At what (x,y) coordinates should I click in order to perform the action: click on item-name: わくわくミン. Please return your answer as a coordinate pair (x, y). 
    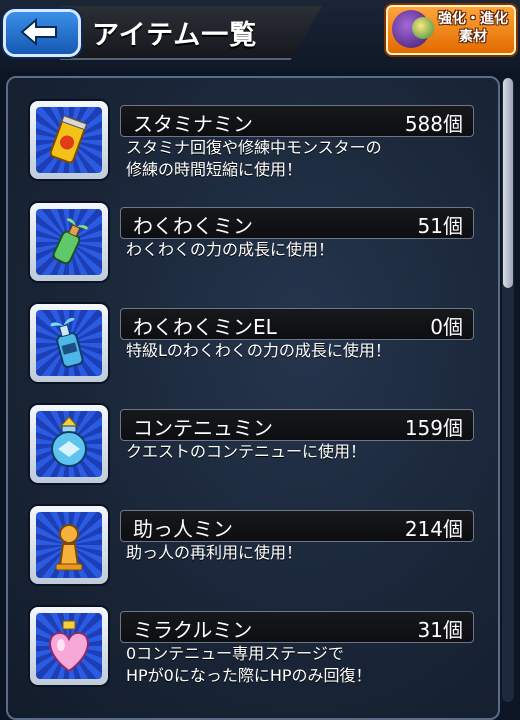
    Looking at the image, I should click on (193, 226).